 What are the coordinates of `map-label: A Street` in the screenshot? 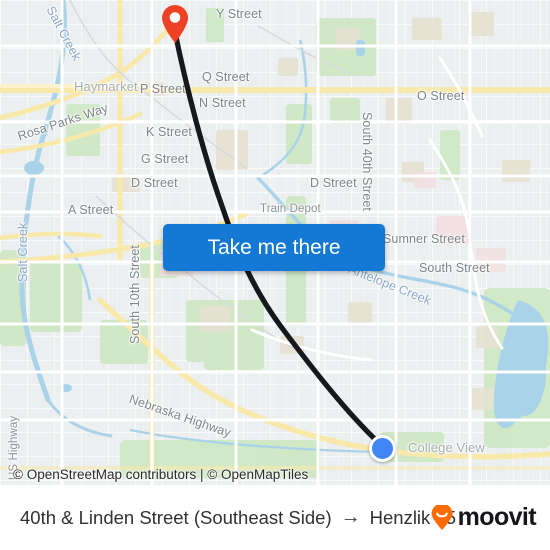 It's located at (91, 210).